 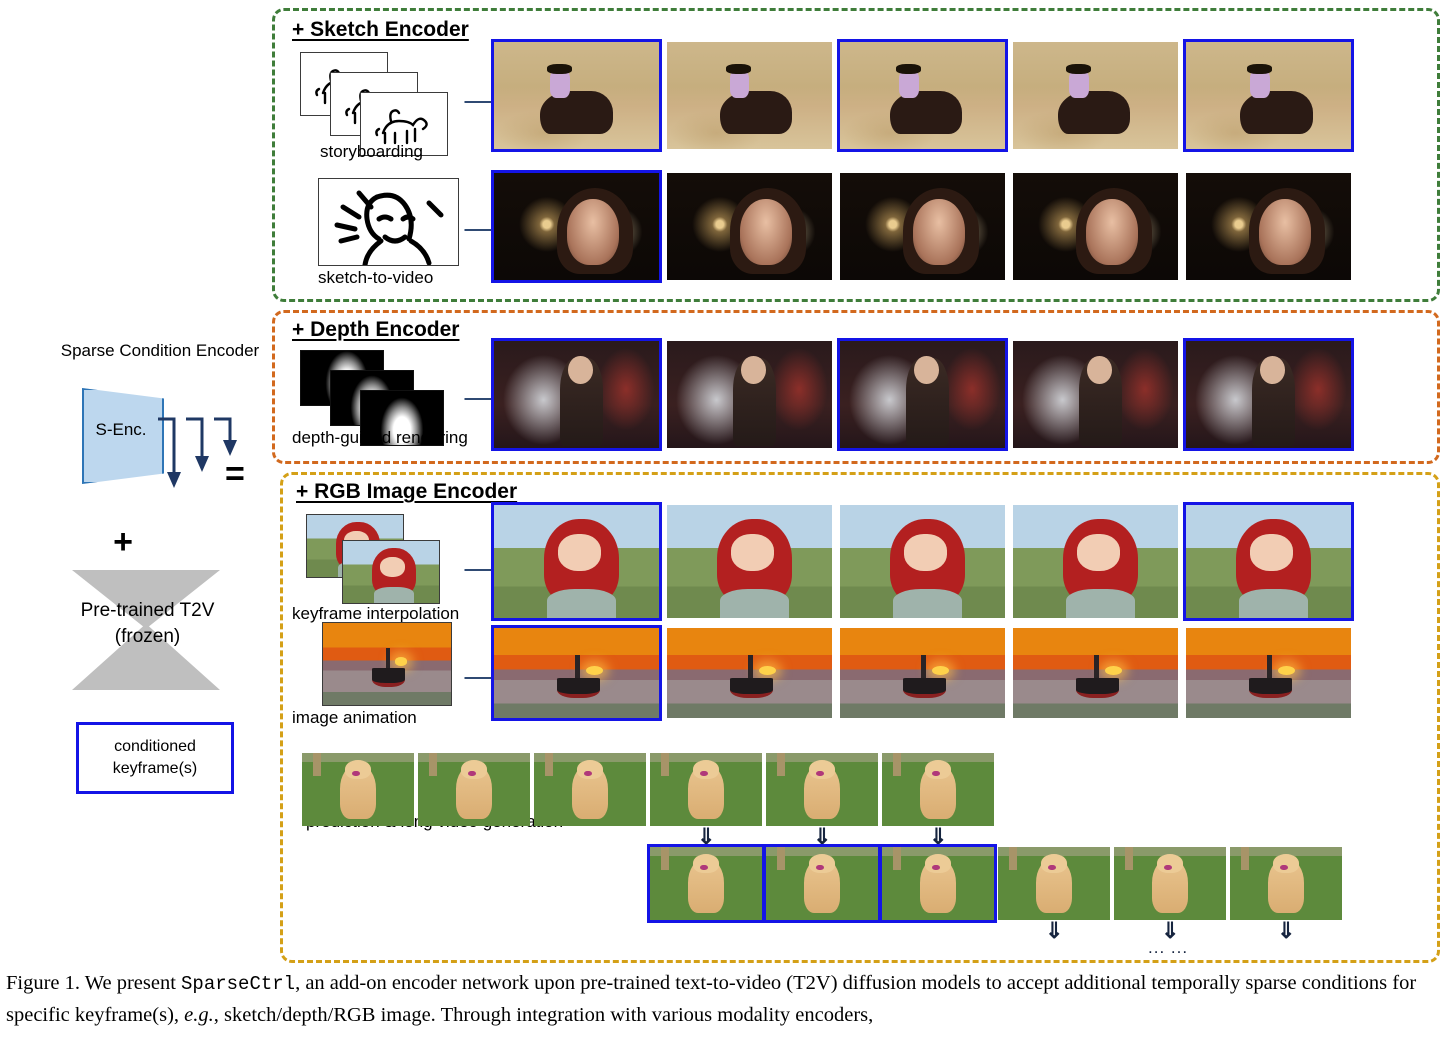 What do you see at coordinates (372, 151) in the screenshot?
I see `row-label-storyboarding: storyboarding` at bounding box center [372, 151].